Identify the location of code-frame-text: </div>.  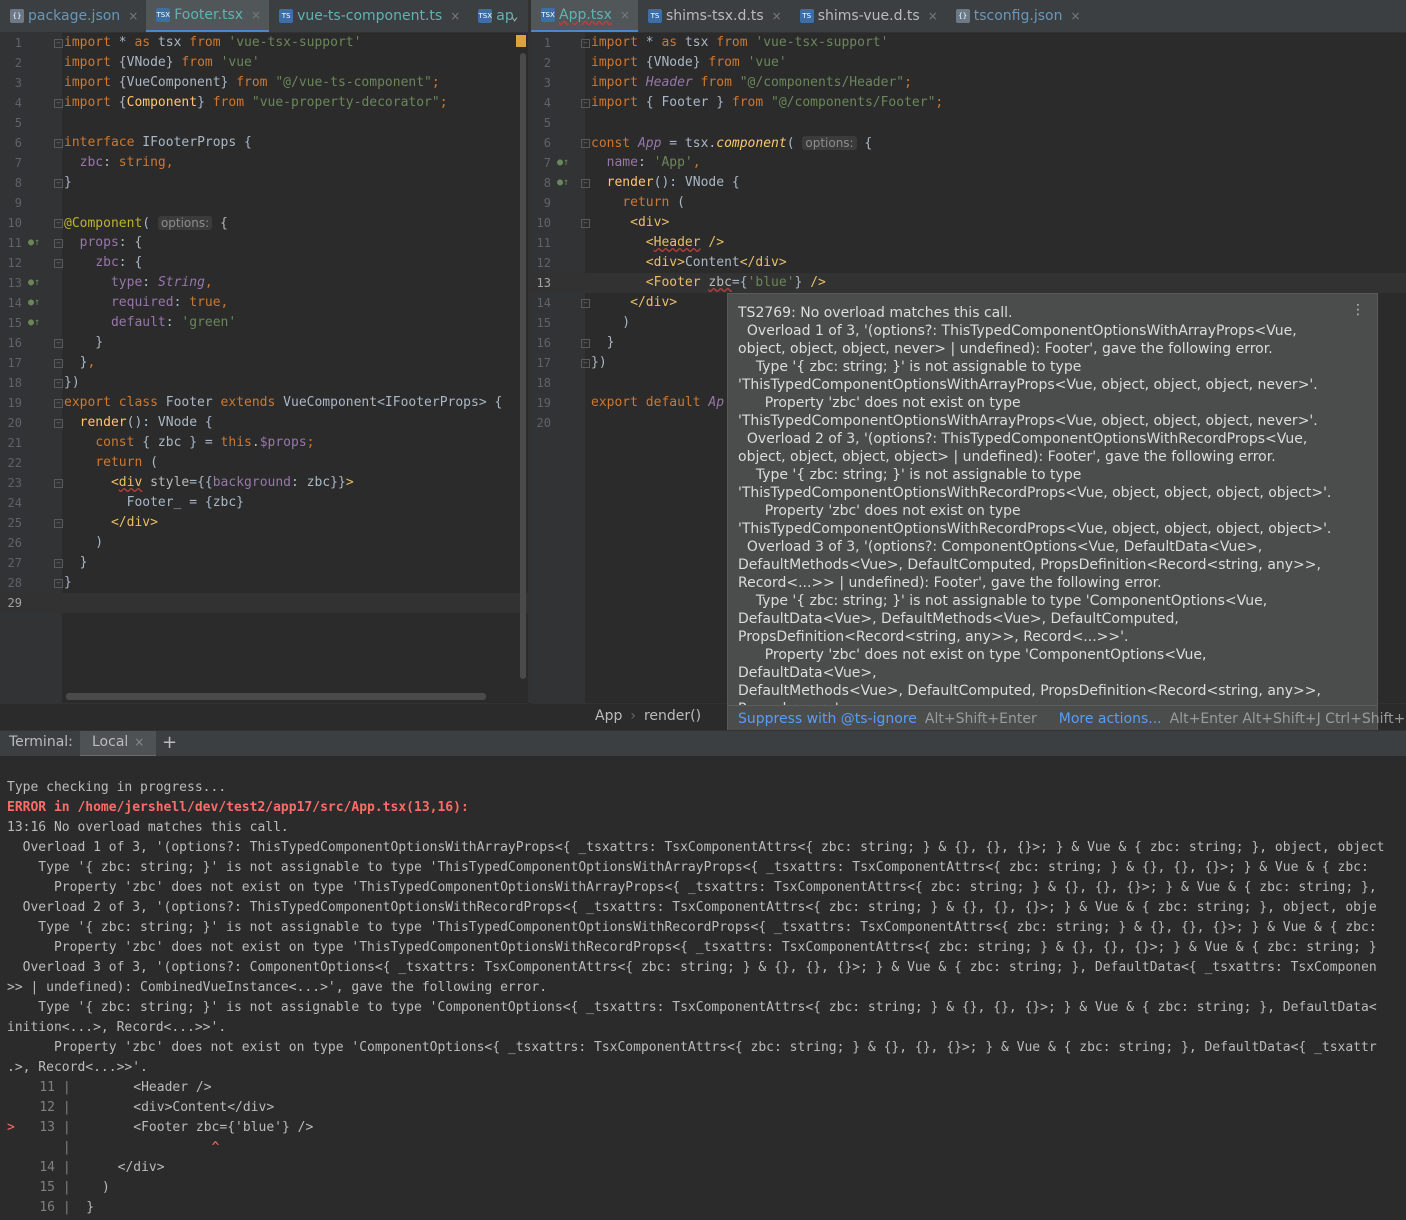
(117, 1167).